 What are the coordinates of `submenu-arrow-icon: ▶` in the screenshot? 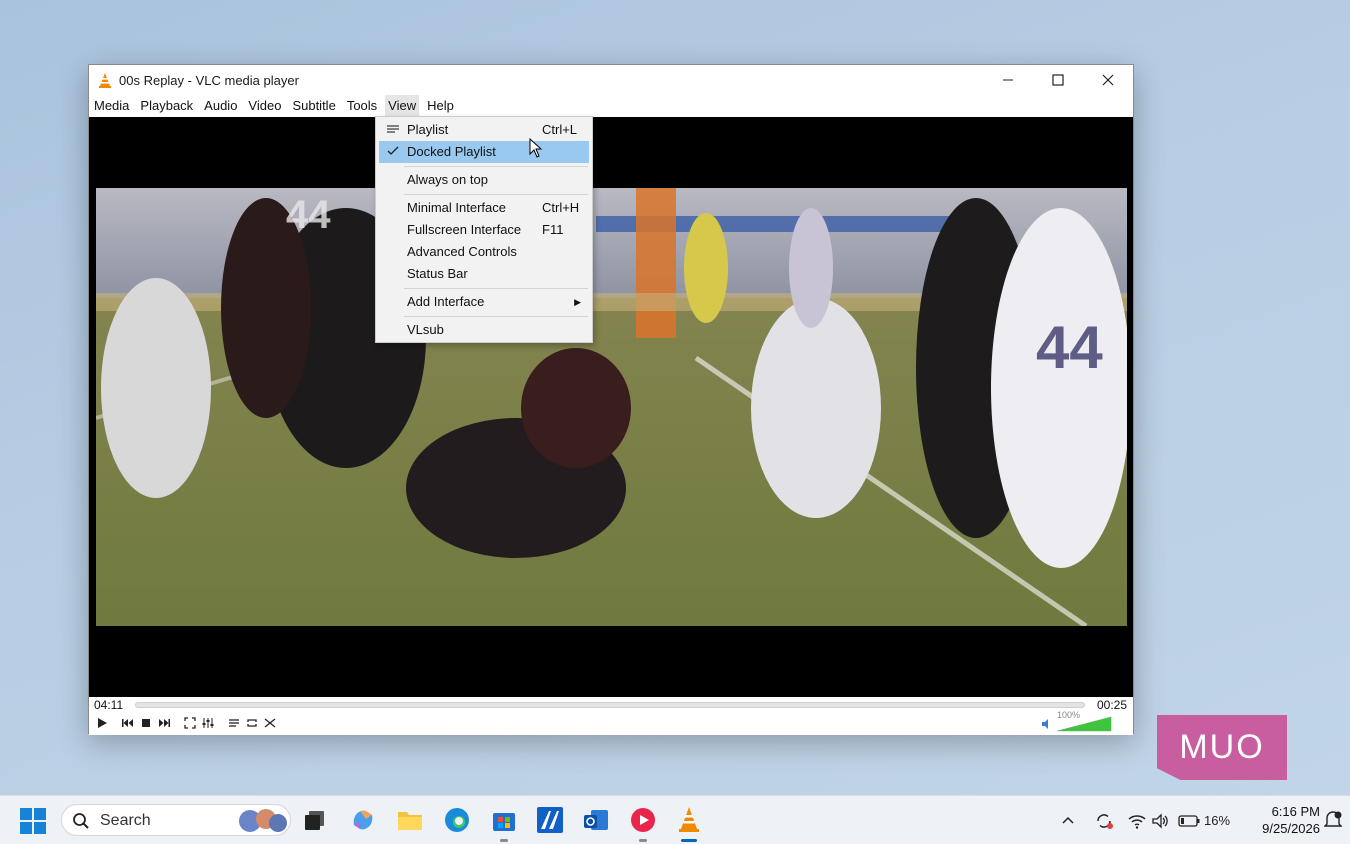 It's located at (577, 302).